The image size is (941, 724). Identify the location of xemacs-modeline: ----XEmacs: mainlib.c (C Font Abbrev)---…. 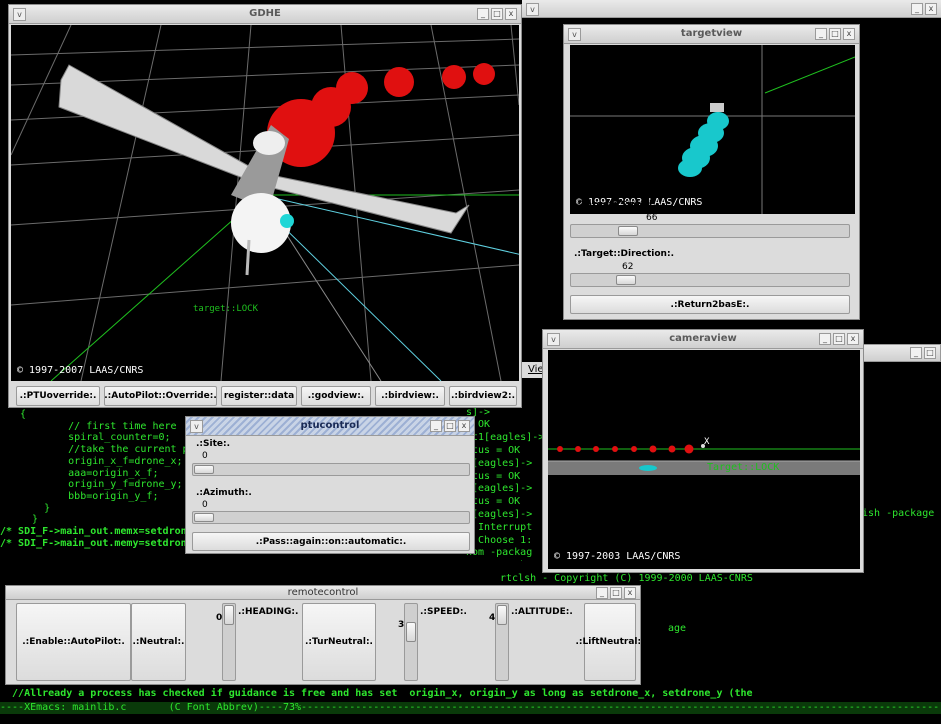
(470, 708).